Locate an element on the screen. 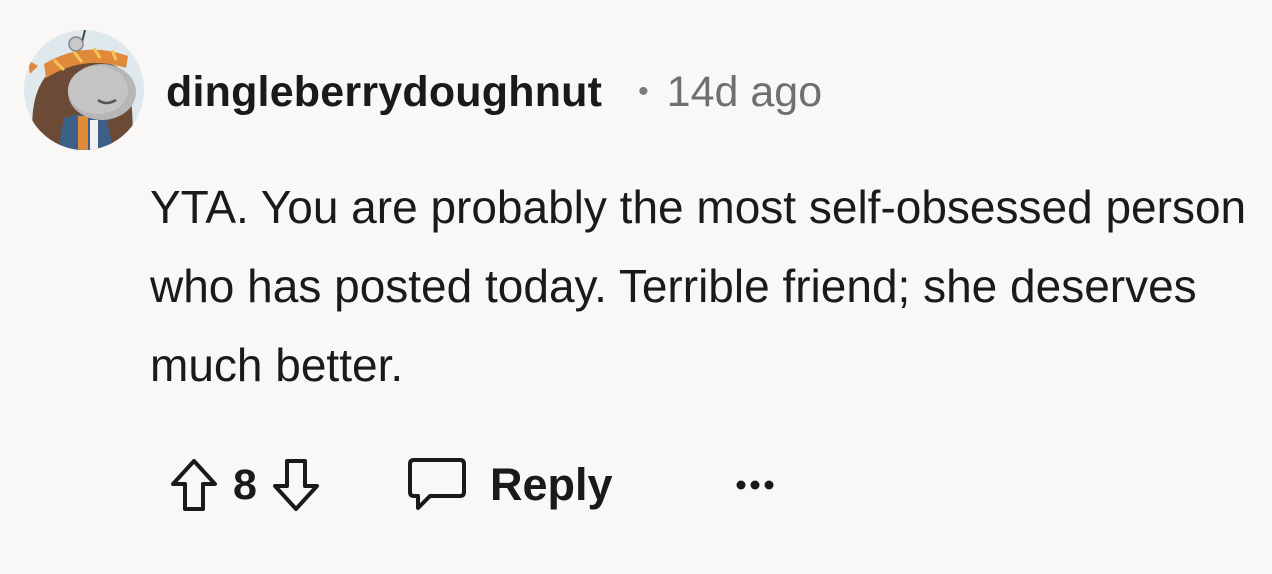  reply-label: Reply is located at coordinates (551, 484).